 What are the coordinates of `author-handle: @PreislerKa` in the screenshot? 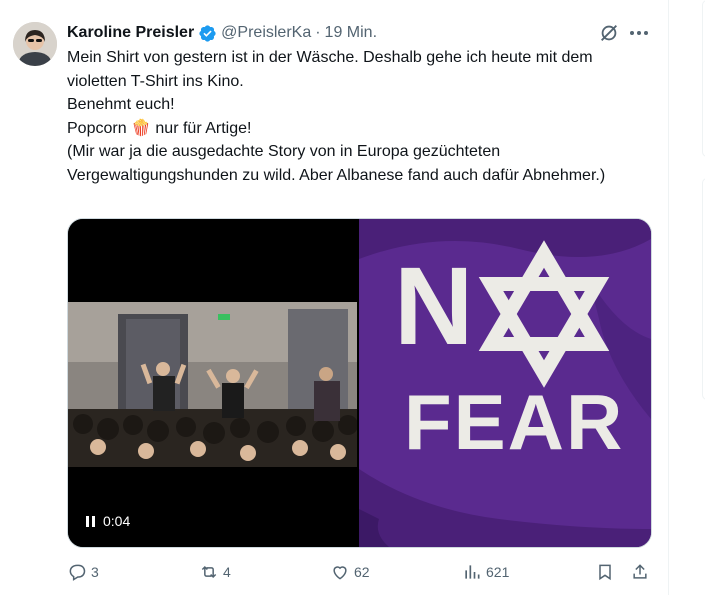 It's located at (266, 33).